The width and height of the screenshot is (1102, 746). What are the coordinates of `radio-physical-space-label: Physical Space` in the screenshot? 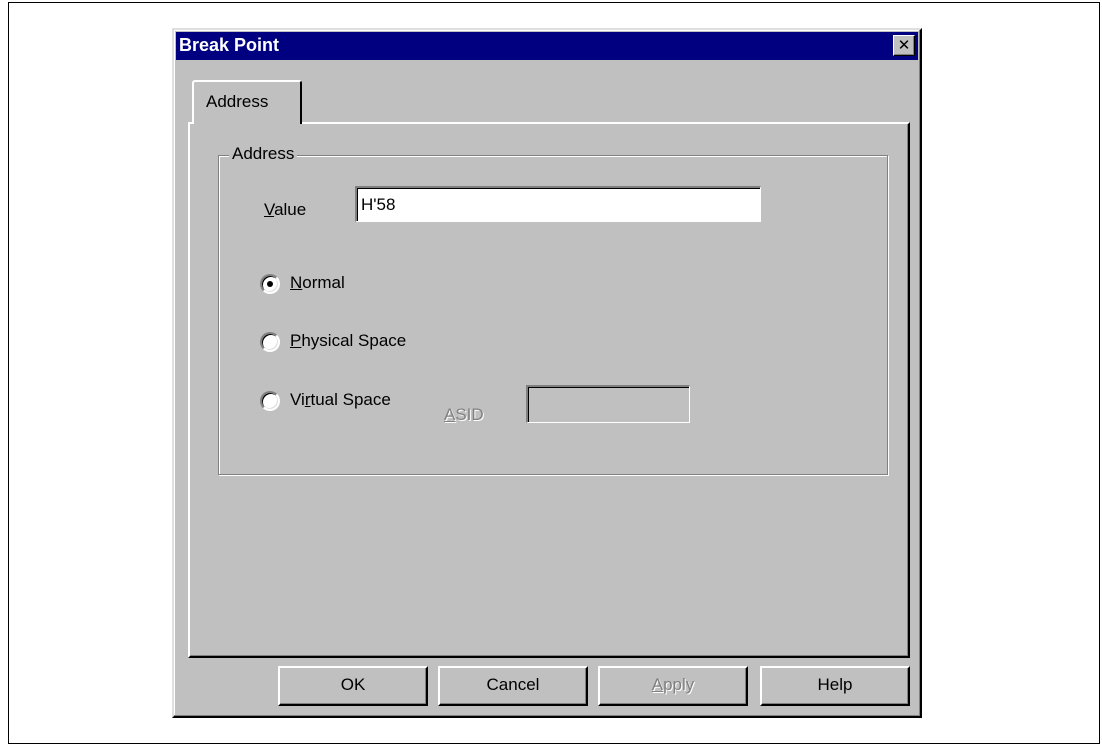 It's located at (348, 340).